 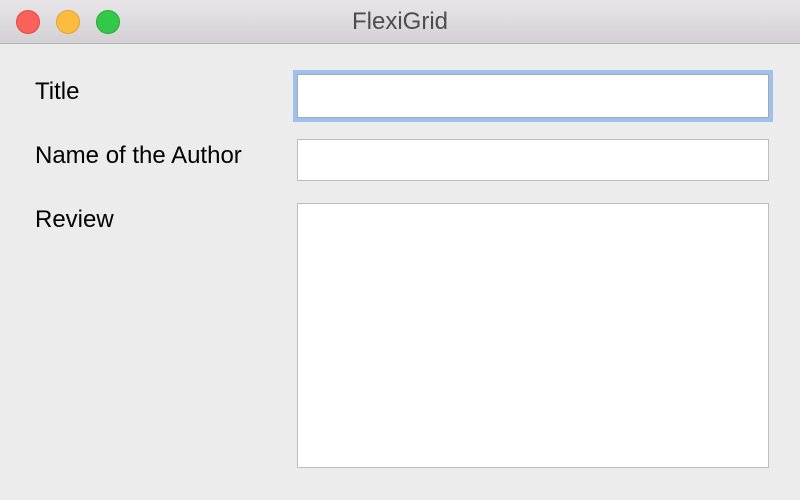 What do you see at coordinates (533, 160) in the screenshot?
I see `author-name-input` at bounding box center [533, 160].